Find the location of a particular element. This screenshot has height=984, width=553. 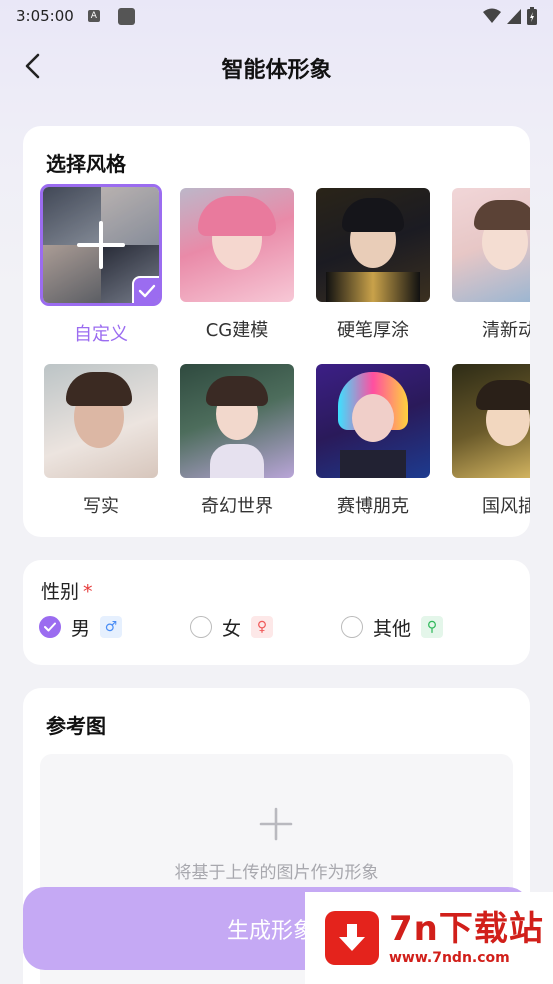

status-indicators is located at coordinates (510, 16).